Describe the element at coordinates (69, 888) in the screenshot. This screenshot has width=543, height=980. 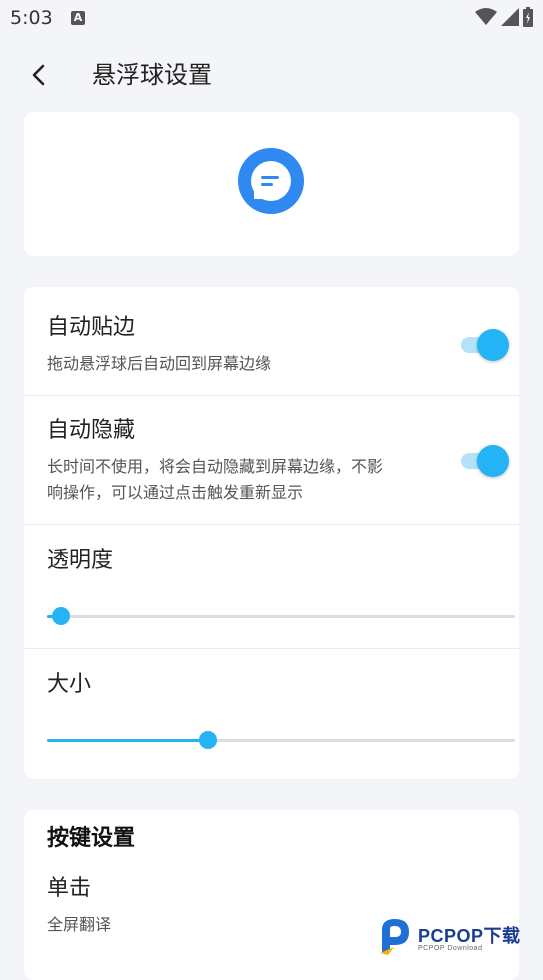
I see `setting-title: 单击` at that location.